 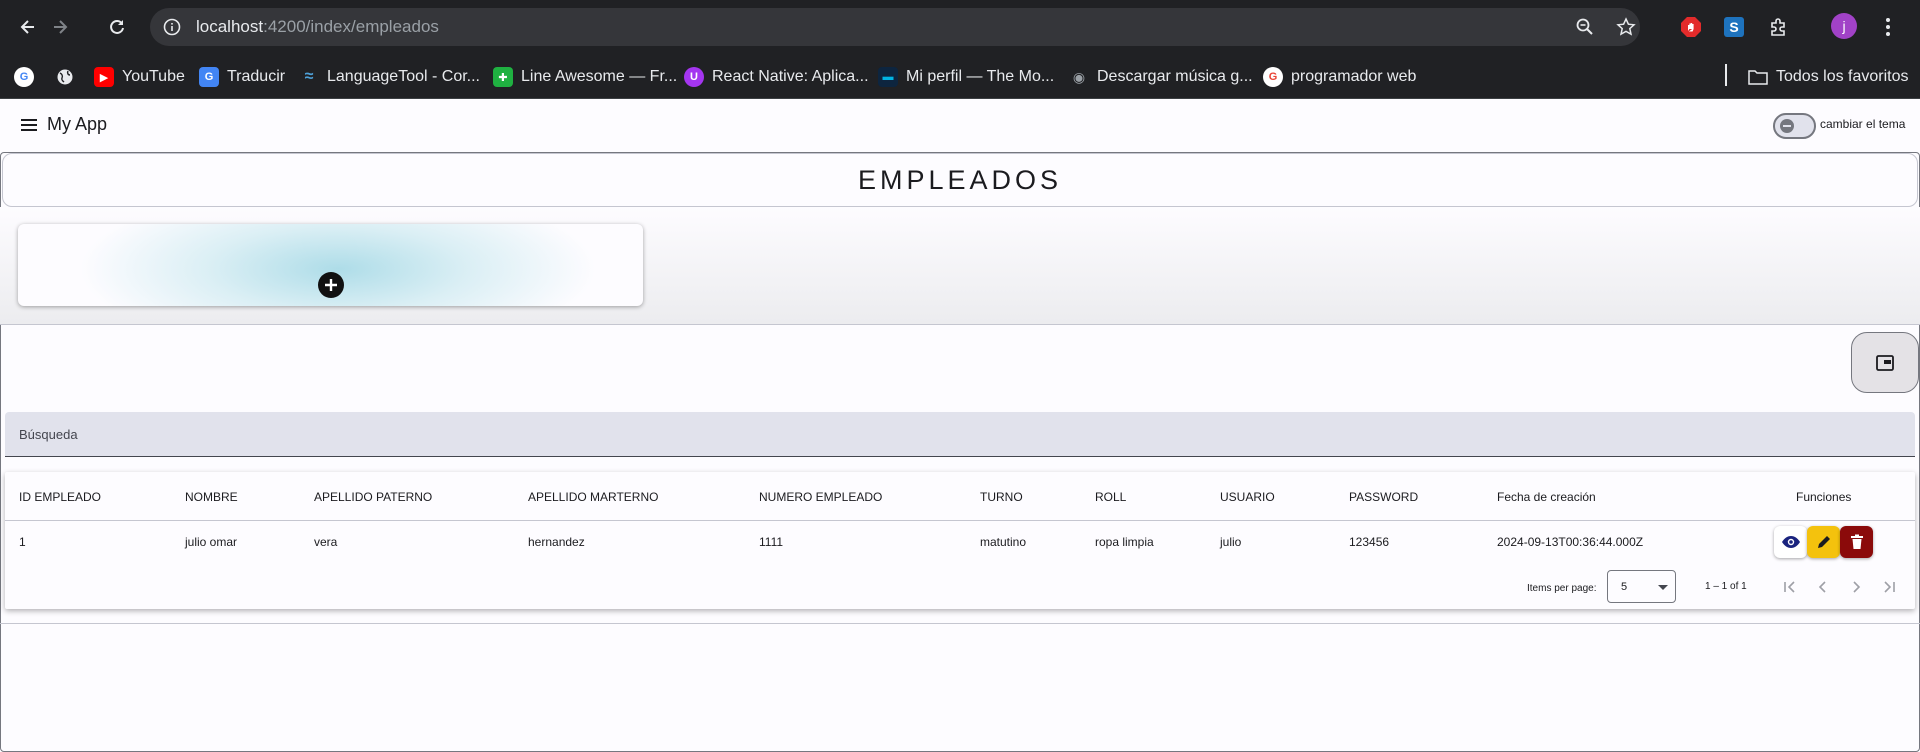 I want to click on url-text: localhost:4200/index/empleados, so click(x=317, y=26).